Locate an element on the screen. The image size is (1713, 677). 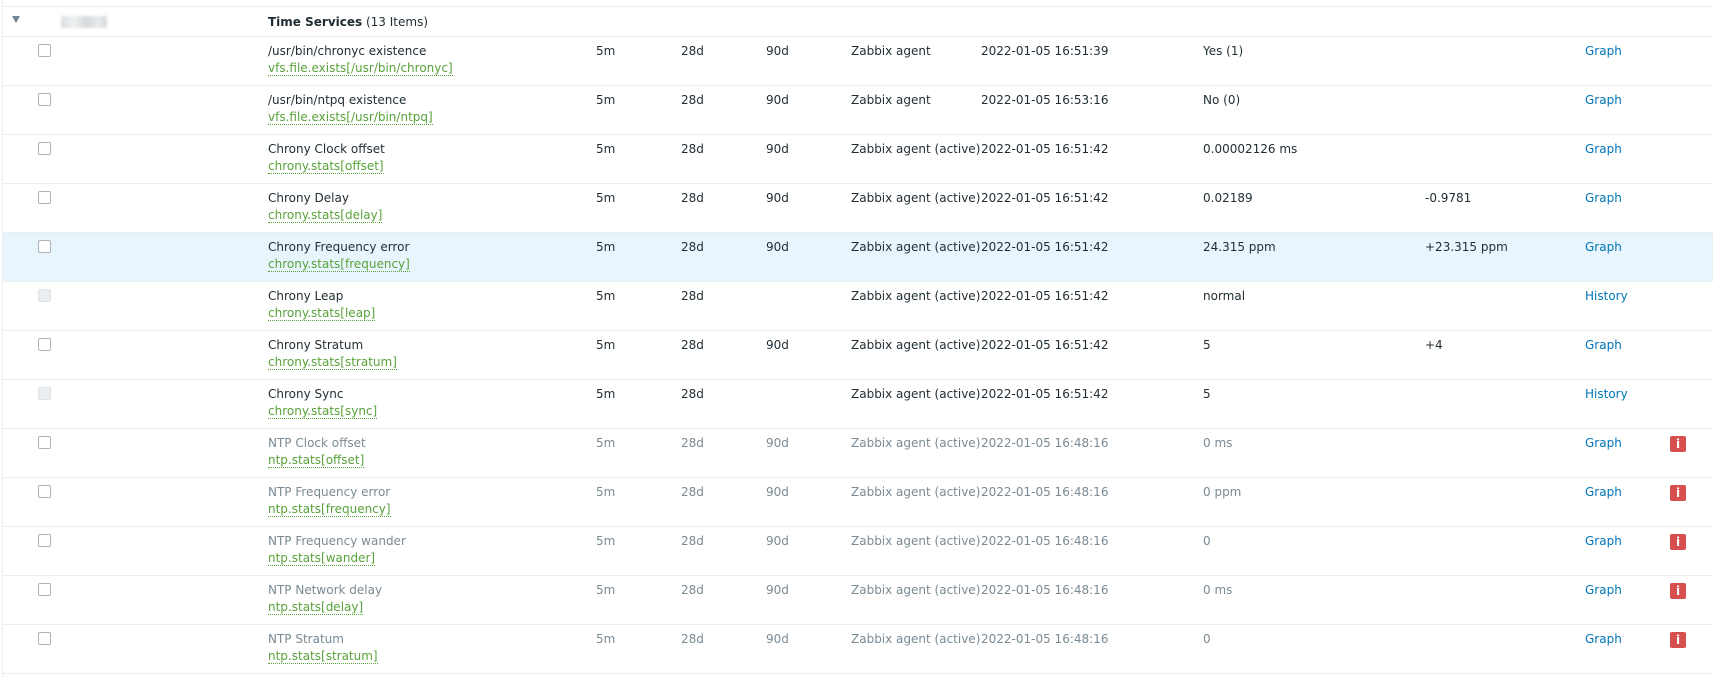
item-key-link: chrony.stats[offset] is located at coordinates (326, 167).